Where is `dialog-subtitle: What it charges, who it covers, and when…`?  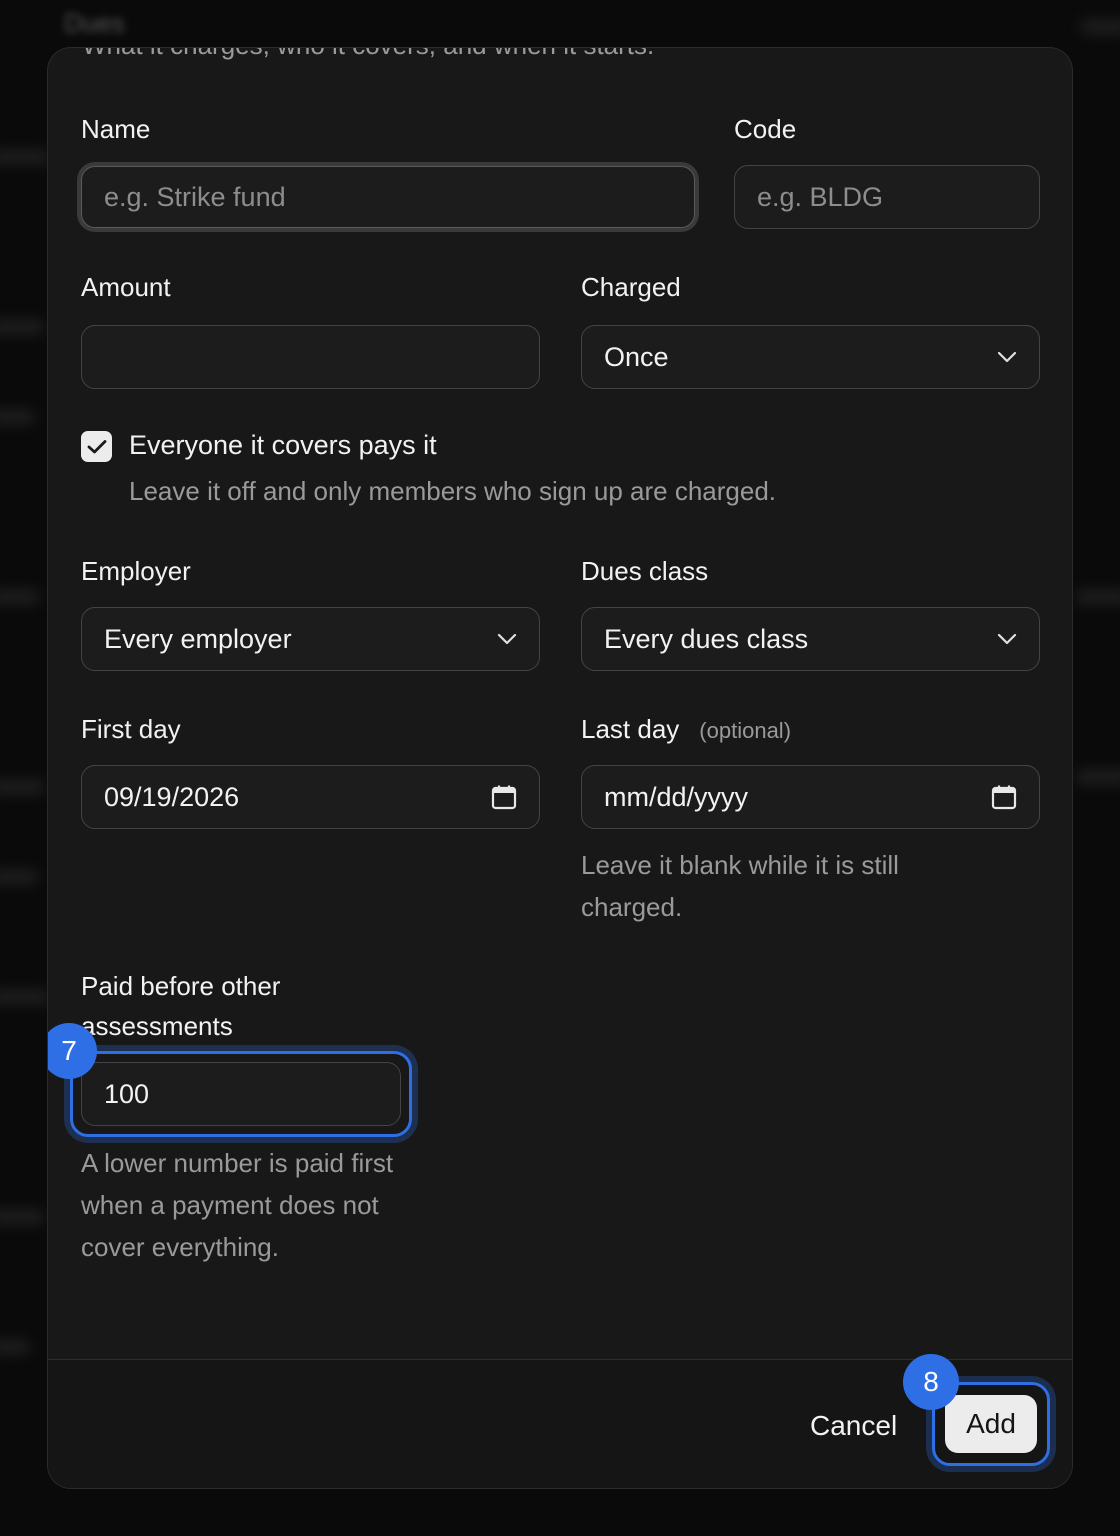 dialog-subtitle: What it charges, who it covers, and when… is located at coordinates (368, 54).